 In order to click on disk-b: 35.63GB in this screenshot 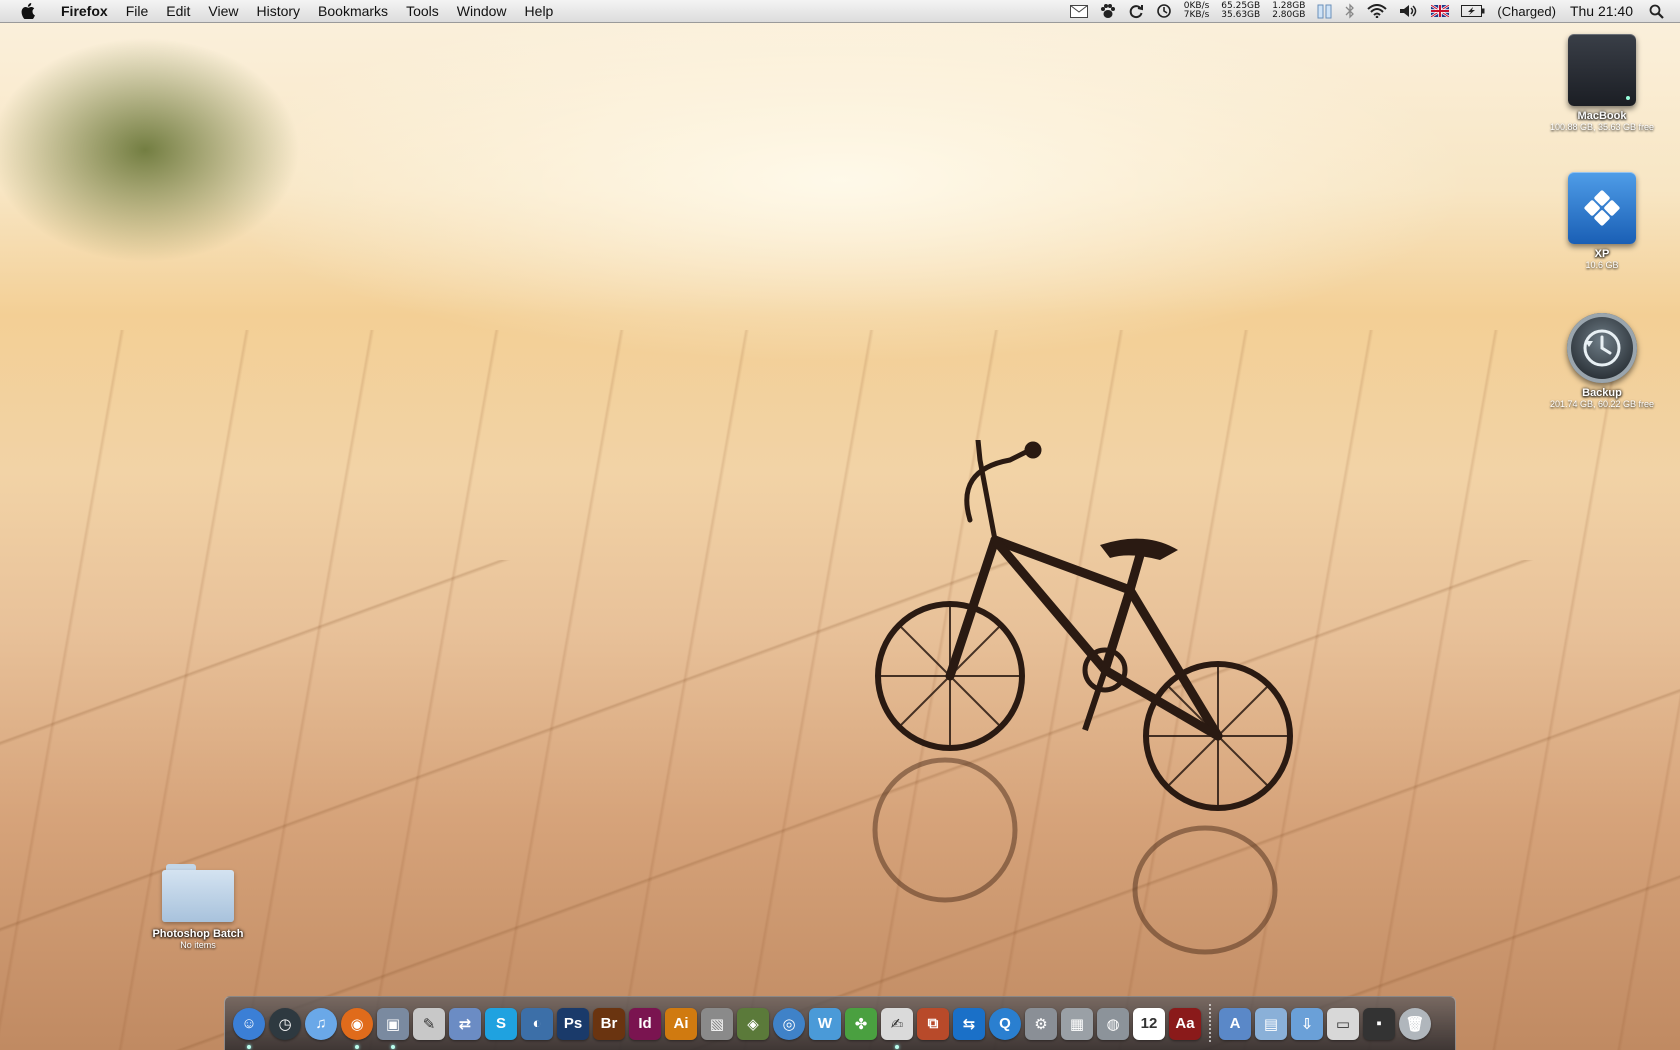, I will do `click(1241, 15)`.